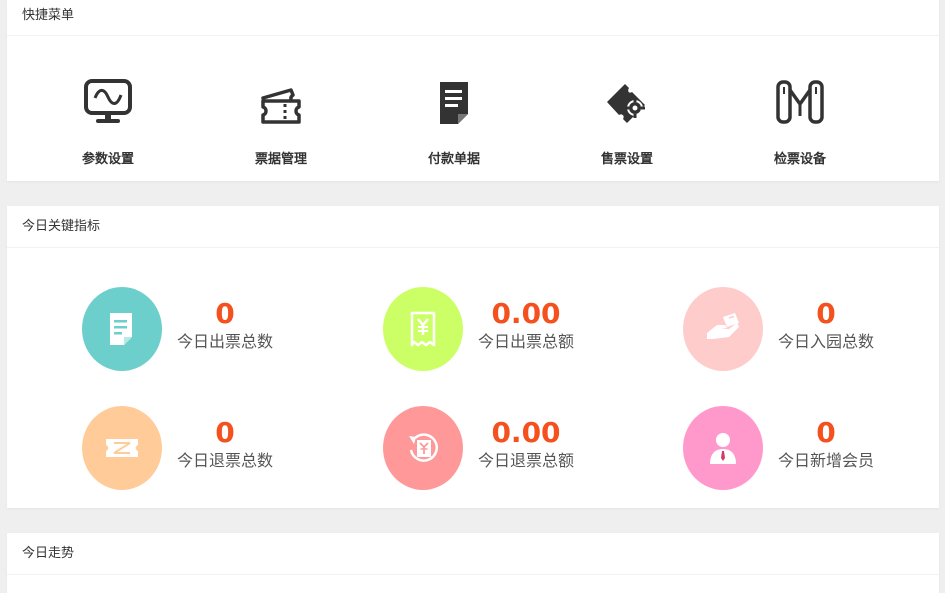 Image resolution: width=945 pixels, height=593 pixels. Describe the element at coordinates (473, 554) in the screenshot. I see `today-trend-title: 今日走势` at that location.